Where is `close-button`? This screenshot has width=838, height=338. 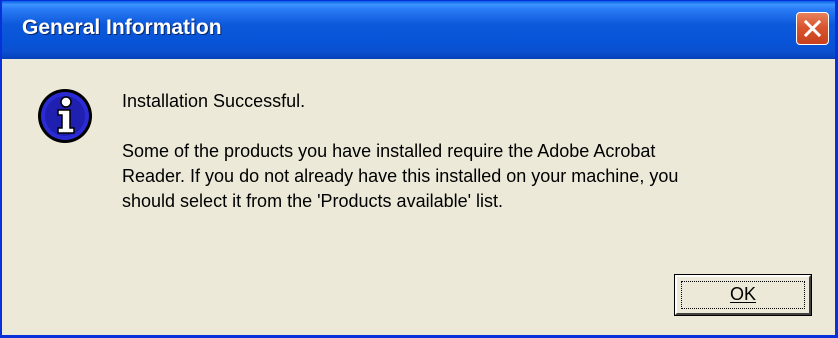
close-button is located at coordinates (812, 28).